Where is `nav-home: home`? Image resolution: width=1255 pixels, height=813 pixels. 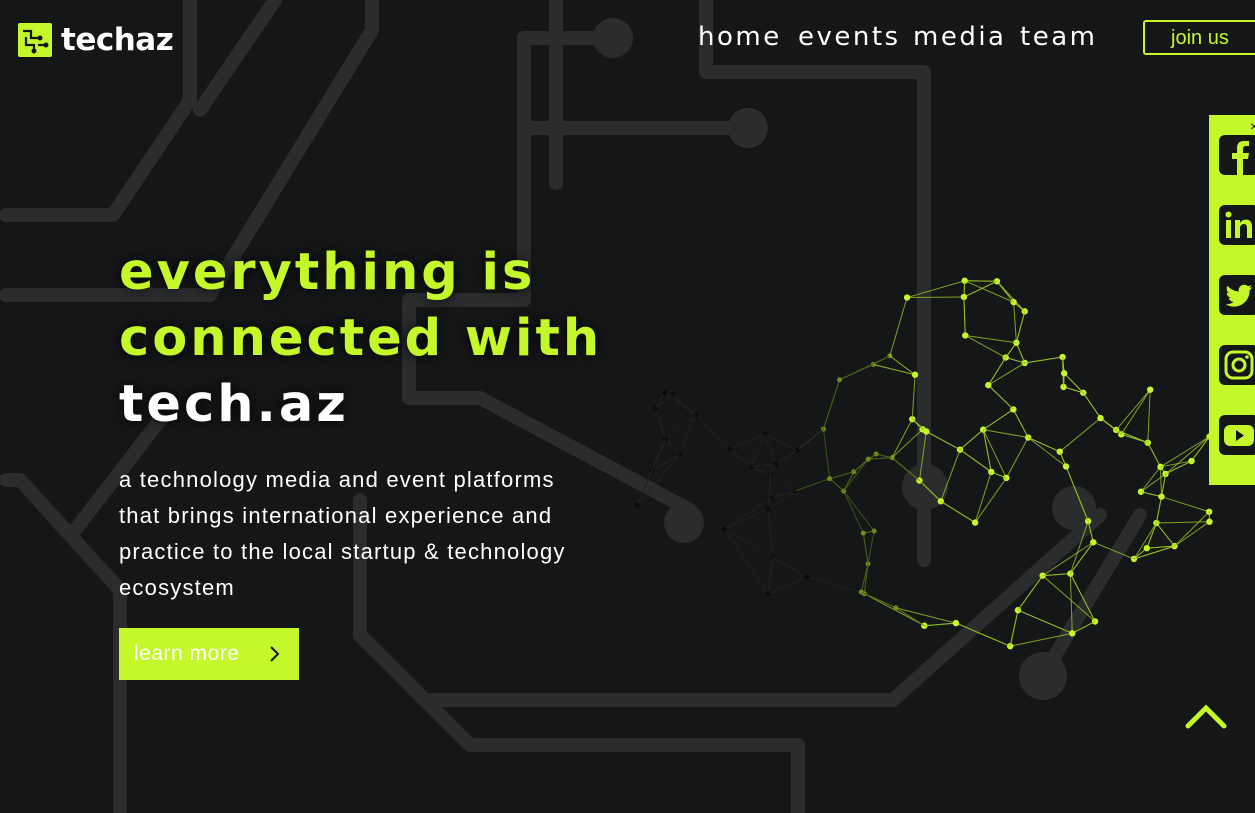
nav-home: home is located at coordinates (740, 37).